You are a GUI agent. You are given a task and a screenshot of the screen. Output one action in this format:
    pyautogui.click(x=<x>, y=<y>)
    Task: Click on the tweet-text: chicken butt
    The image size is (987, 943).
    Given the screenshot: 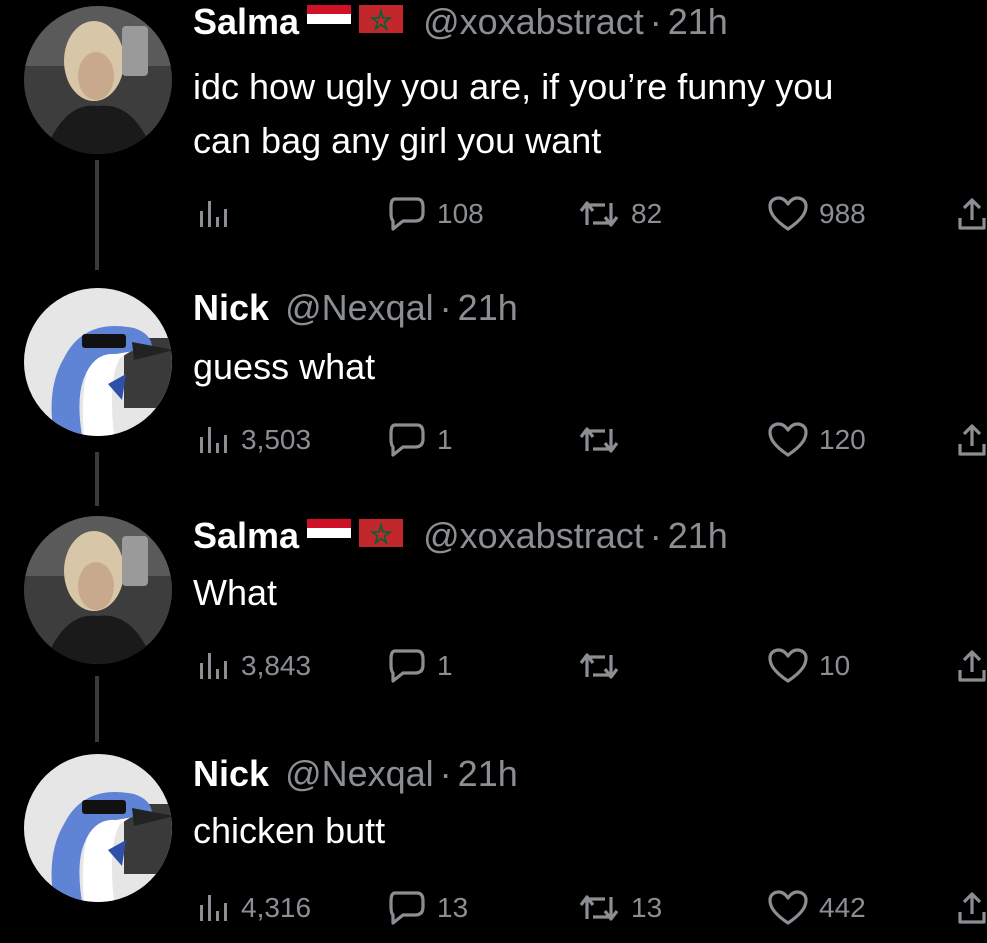 What is the action you would take?
    pyautogui.click(x=583, y=831)
    